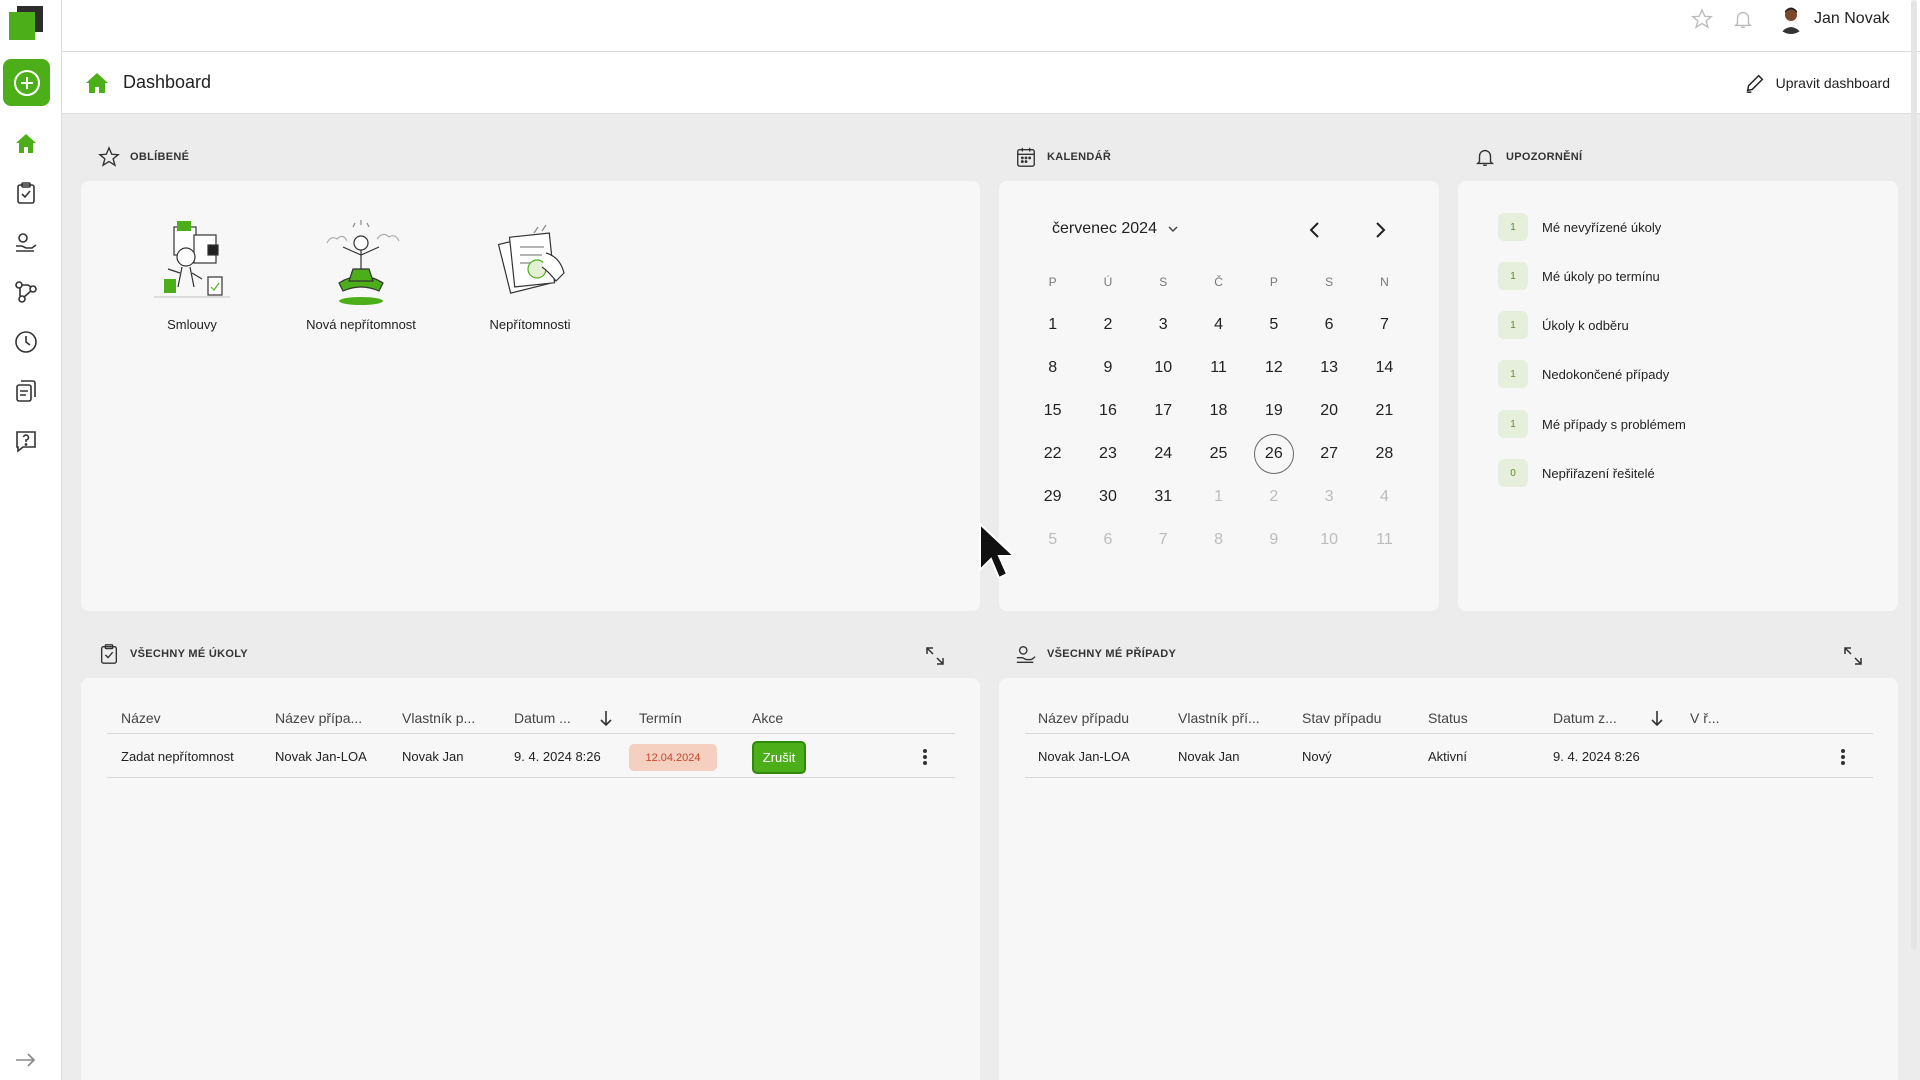  I want to click on column-header-case-state: Stav případu, so click(1341, 718).